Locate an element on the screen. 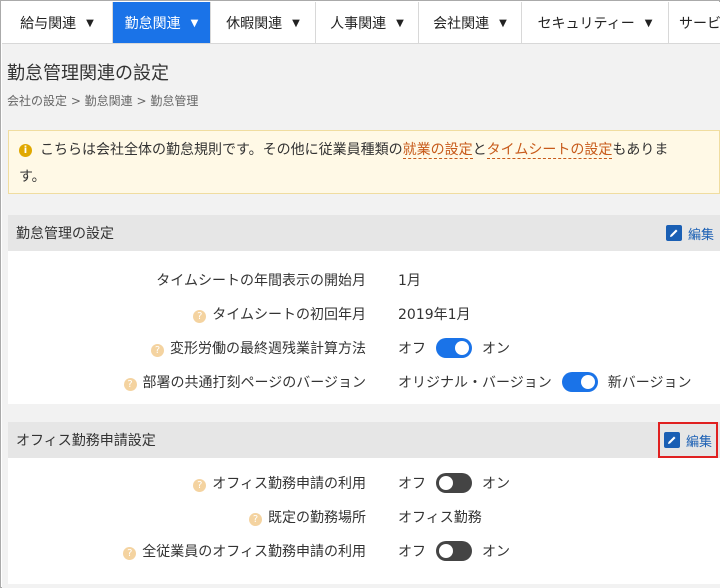 The width and height of the screenshot is (720, 588). toggle-group: オリジナル・バージョン 新バージョン is located at coordinates (544, 382).